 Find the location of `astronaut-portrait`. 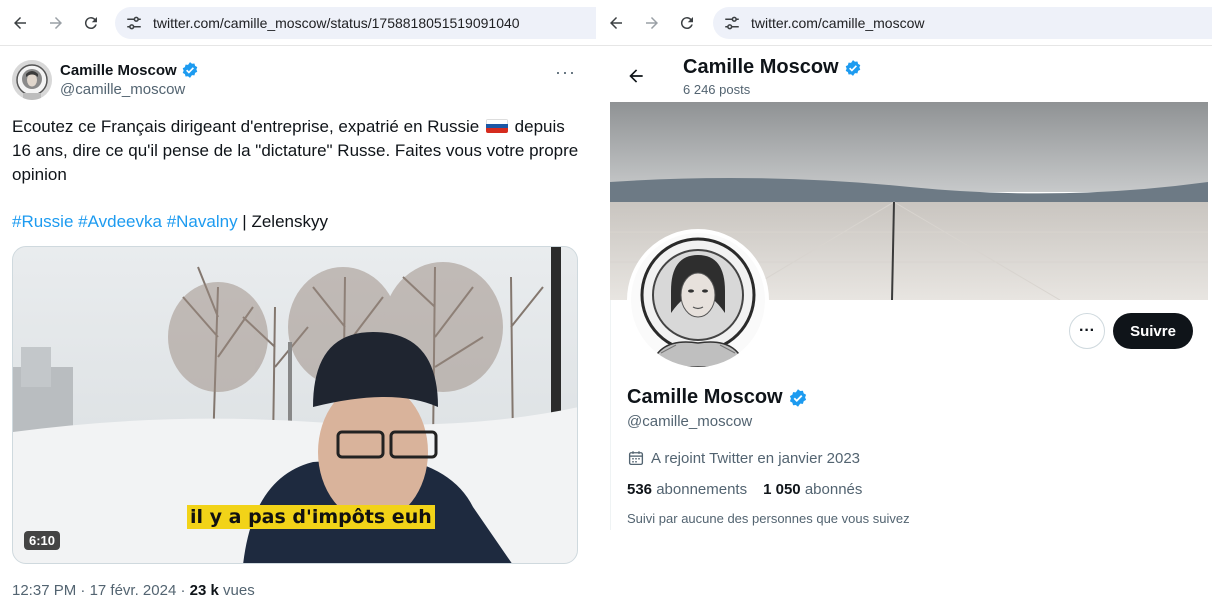

astronaut-portrait is located at coordinates (698, 300).